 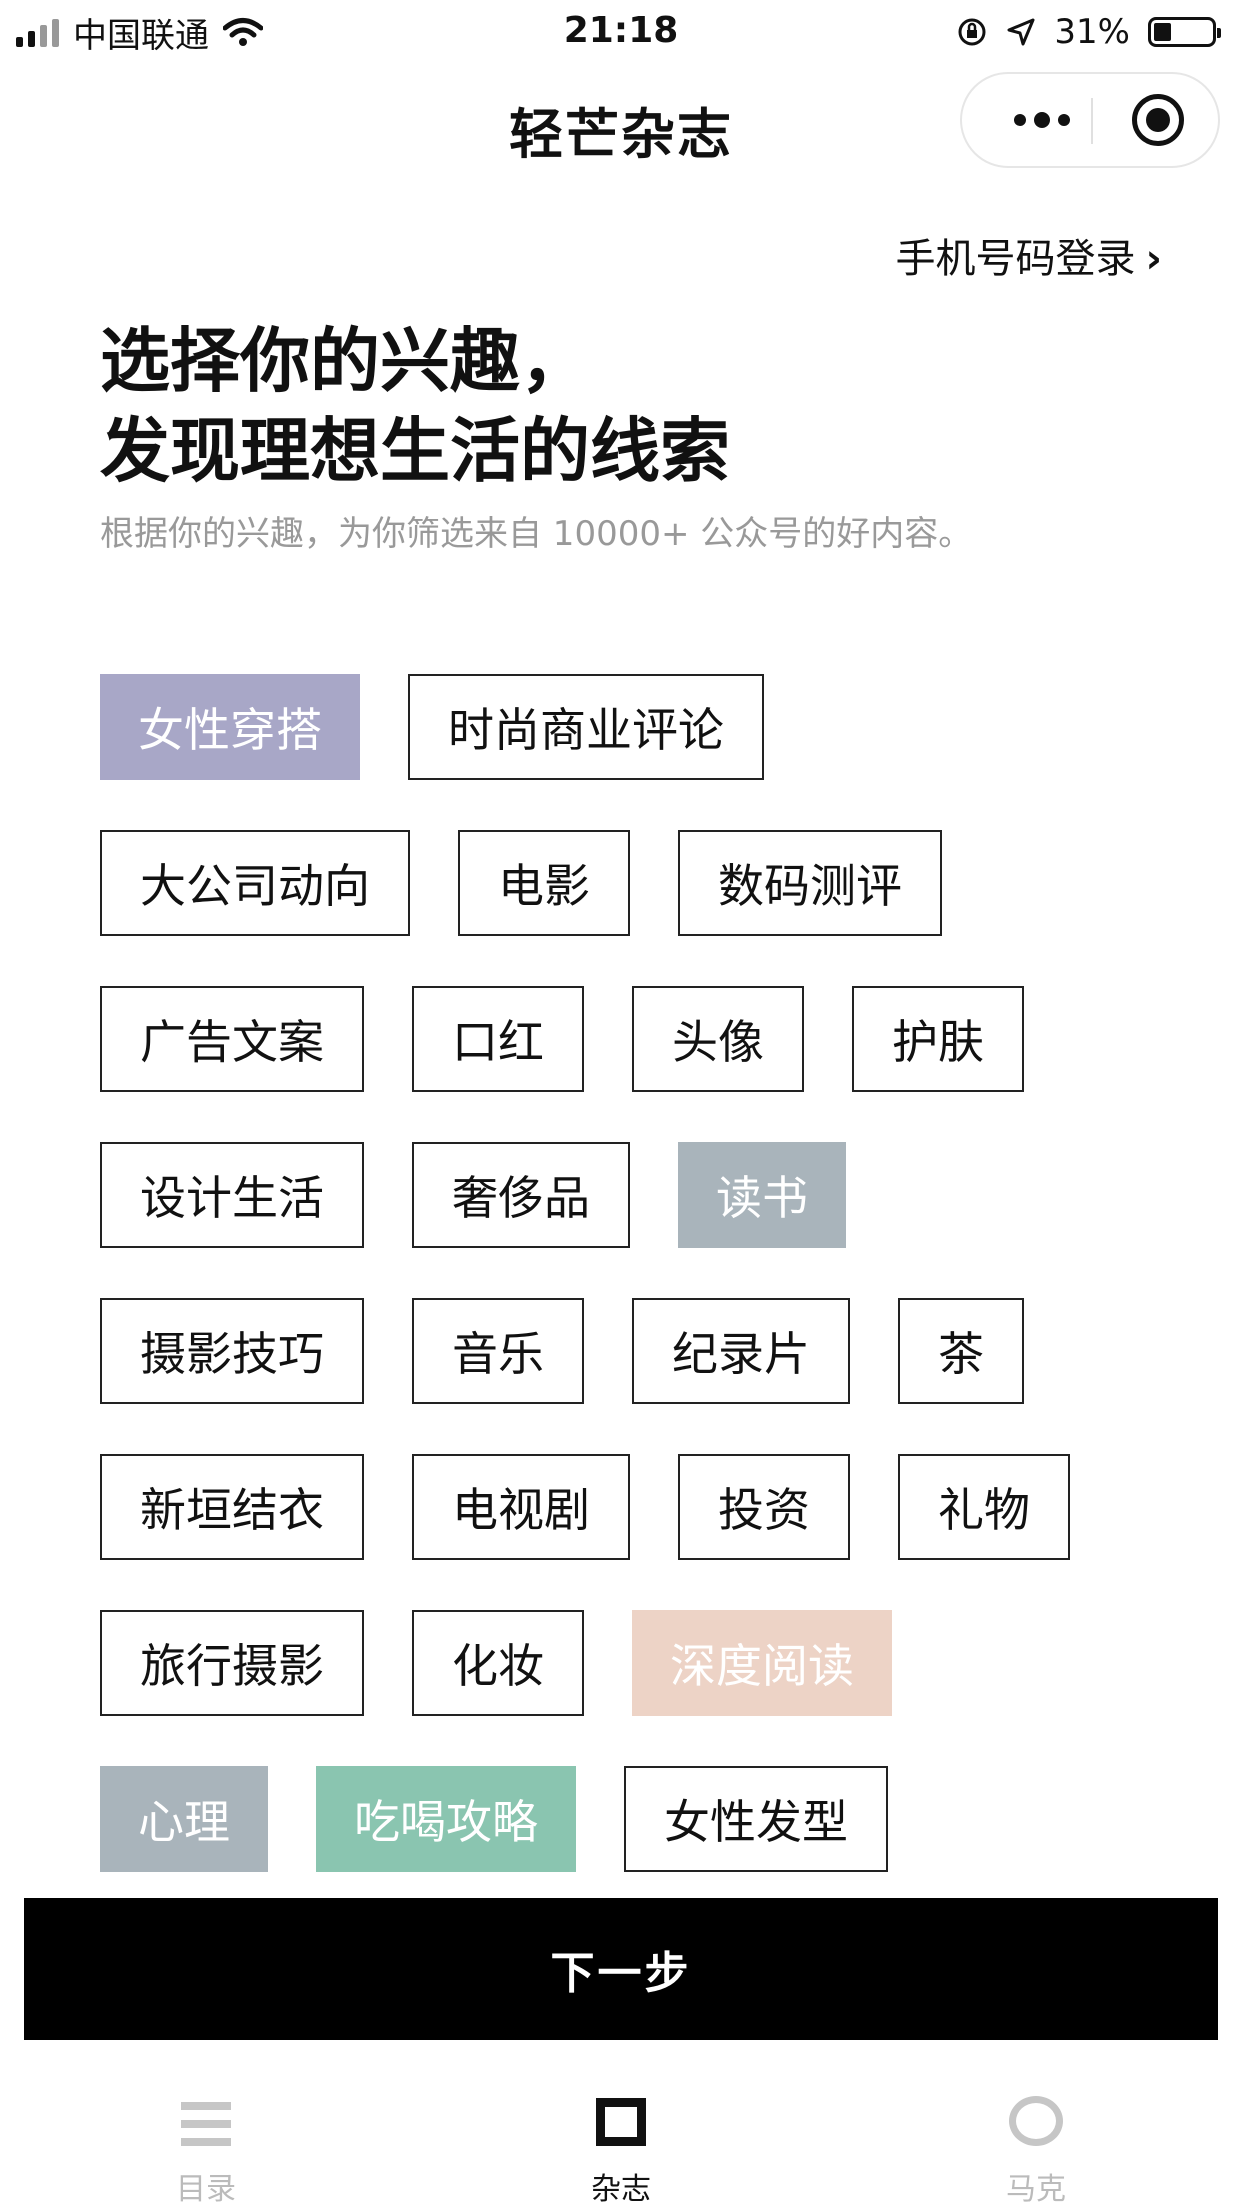 I want to click on next-step-button: 下一步, so click(x=621, y=1969).